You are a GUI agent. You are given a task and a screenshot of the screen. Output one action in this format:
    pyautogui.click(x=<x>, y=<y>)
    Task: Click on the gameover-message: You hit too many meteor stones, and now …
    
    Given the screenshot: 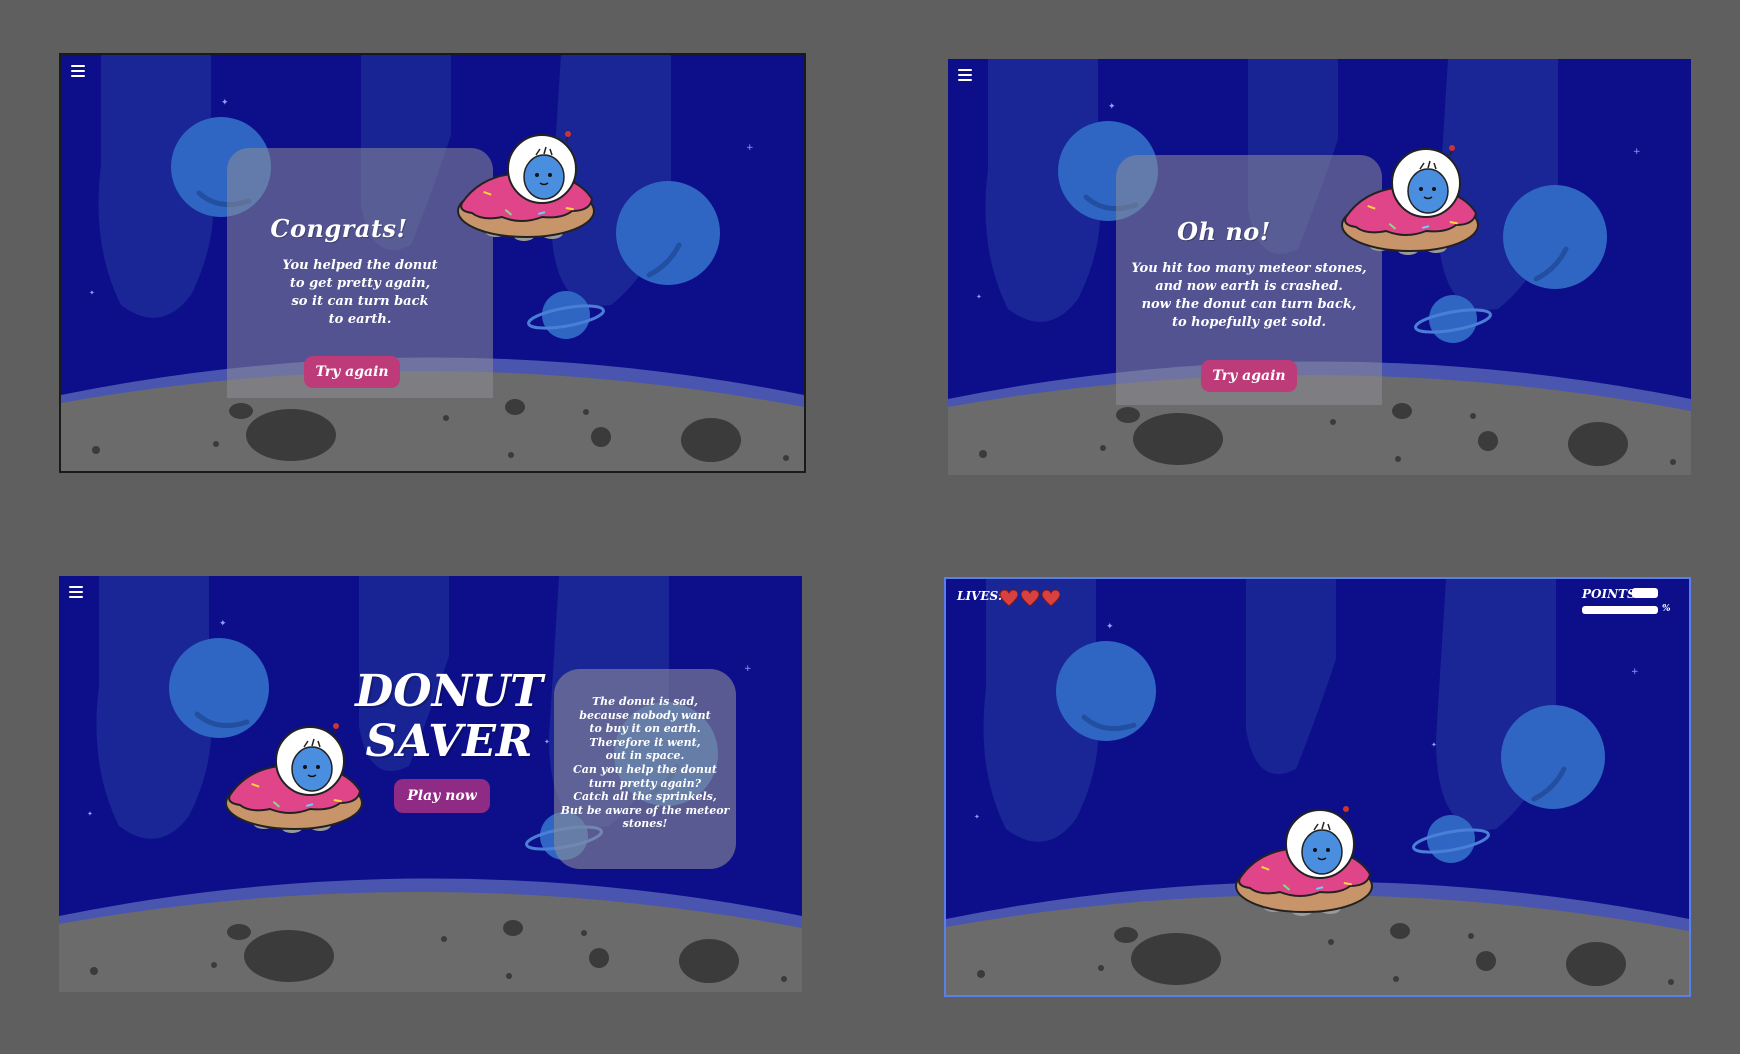 What is the action you would take?
    pyautogui.click(x=1249, y=295)
    